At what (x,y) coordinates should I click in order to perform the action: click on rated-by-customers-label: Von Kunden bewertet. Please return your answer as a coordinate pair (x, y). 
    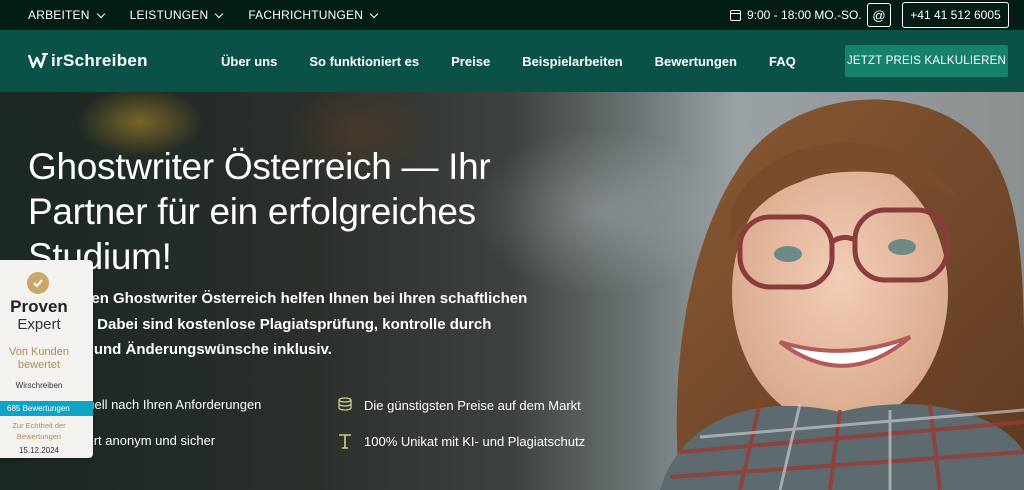
    Looking at the image, I should click on (39, 358).